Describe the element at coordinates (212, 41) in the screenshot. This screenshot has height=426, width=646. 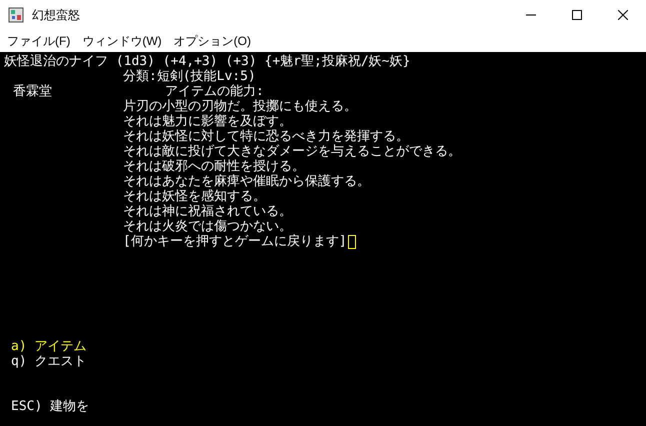
I see `menu-item: オプション(O)` at that location.